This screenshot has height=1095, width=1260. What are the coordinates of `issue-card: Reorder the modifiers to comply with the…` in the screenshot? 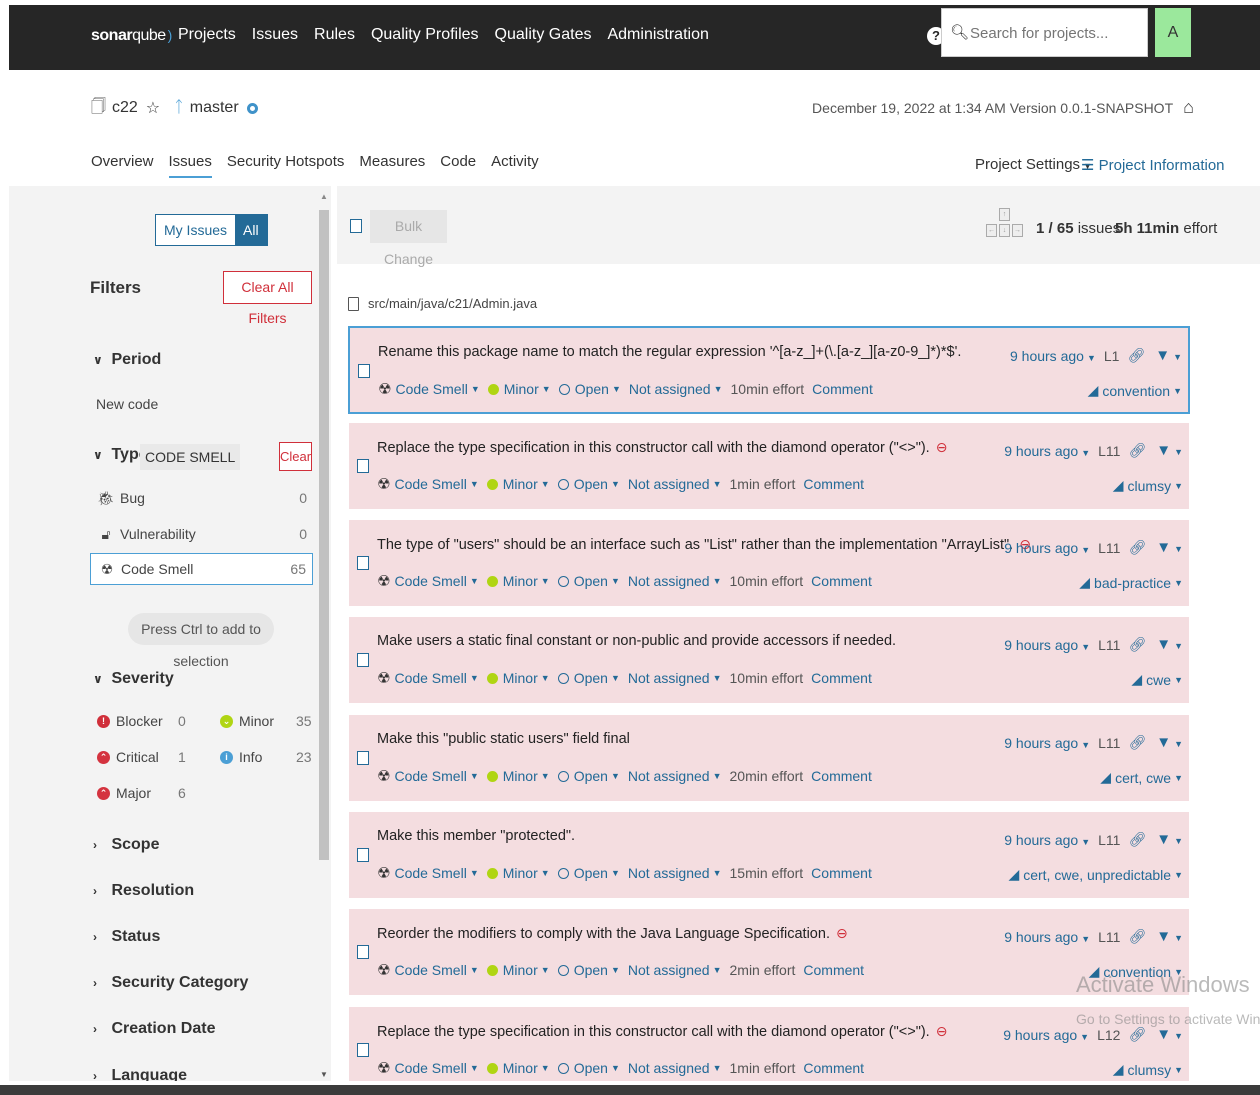 It's located at (769, 952).